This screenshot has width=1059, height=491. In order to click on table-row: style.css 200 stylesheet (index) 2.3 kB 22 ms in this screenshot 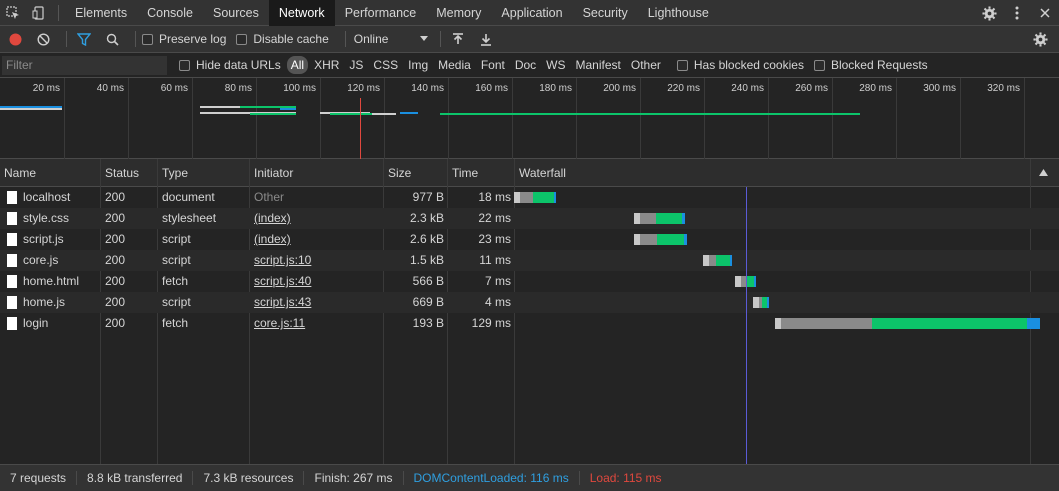, I will do `click(529, 218)`.